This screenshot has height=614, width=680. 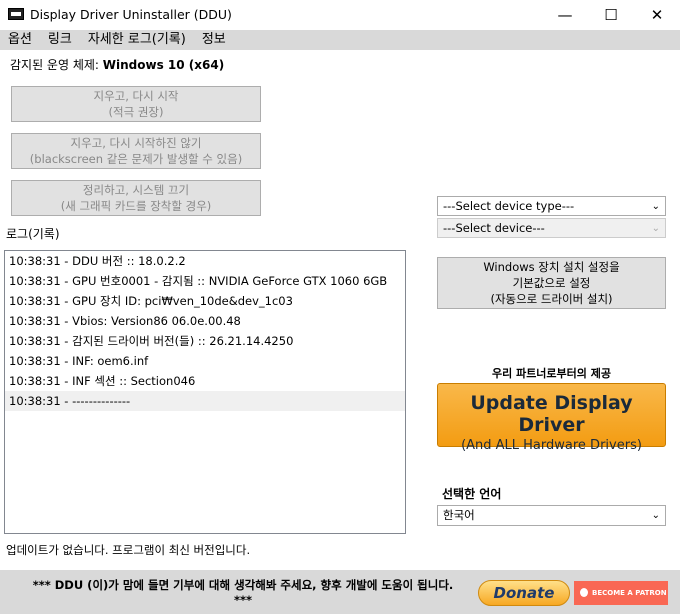 I want to click on button-line: 기본값으로 설정, so click(x=551, y=283).